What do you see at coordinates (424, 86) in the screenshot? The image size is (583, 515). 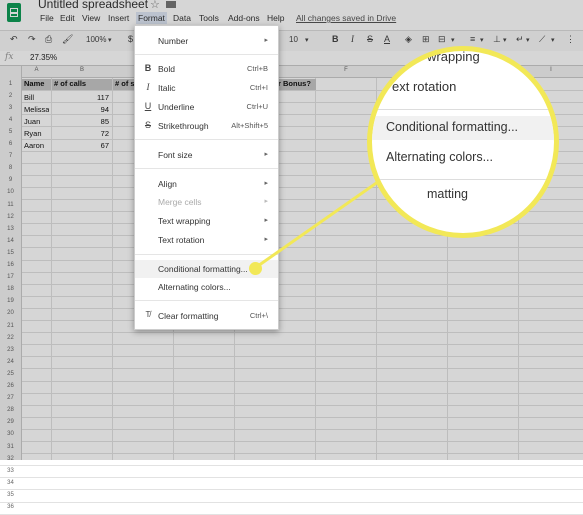 I see `magnified-rotation-text: ext rotation` at bounding box center [424, 86].